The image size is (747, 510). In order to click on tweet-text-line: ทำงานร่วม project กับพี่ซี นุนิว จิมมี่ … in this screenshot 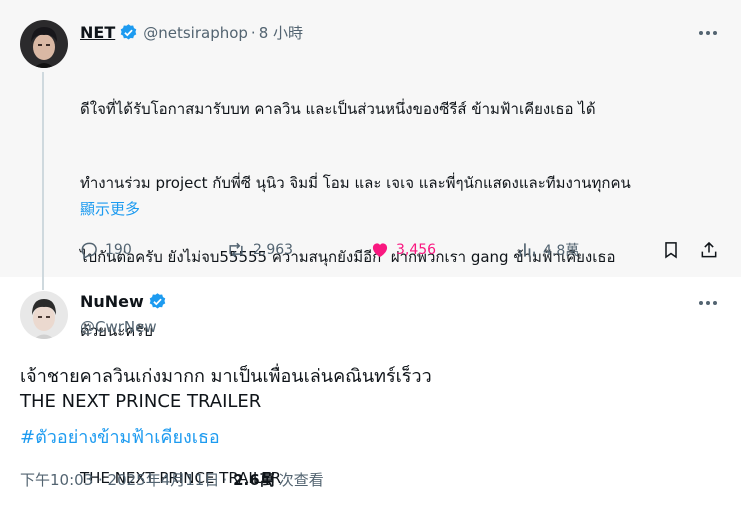, I will do `click(355, 182)`.